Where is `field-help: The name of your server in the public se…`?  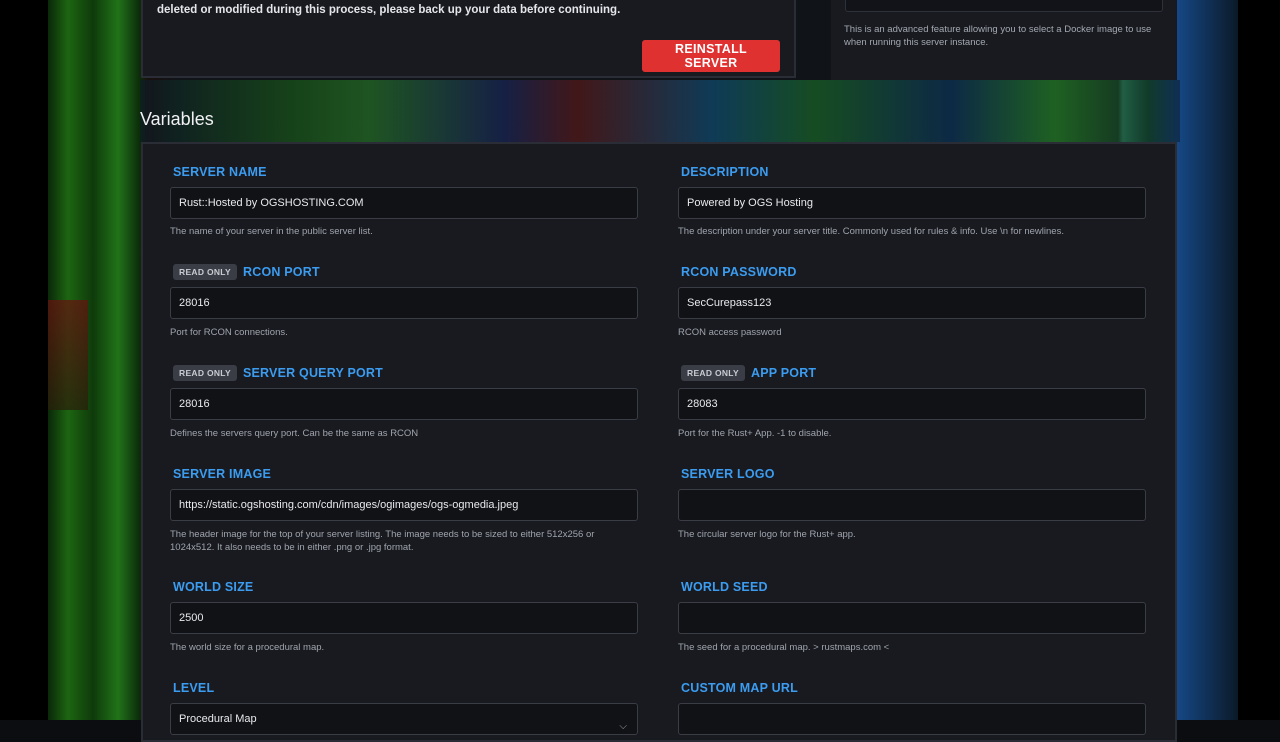
field-help: The name of your server in the public se… is located at coordinates (271, 231).